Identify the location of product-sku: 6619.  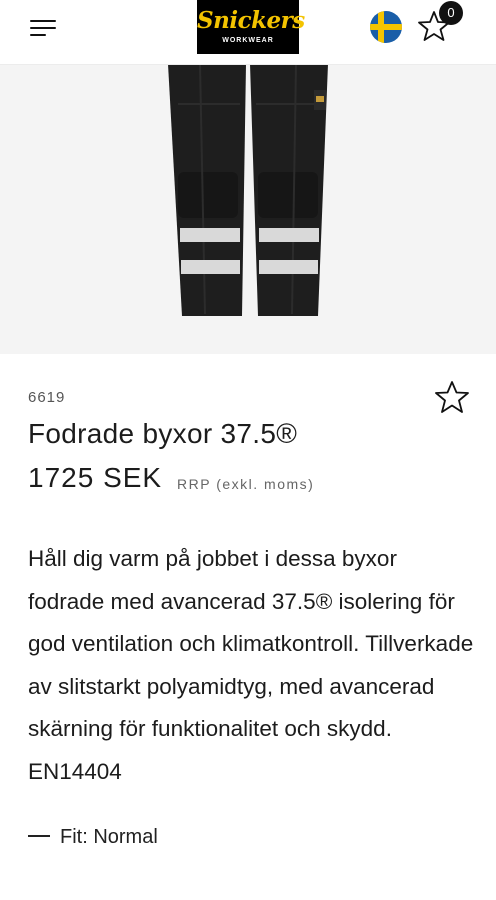
(47, 397).